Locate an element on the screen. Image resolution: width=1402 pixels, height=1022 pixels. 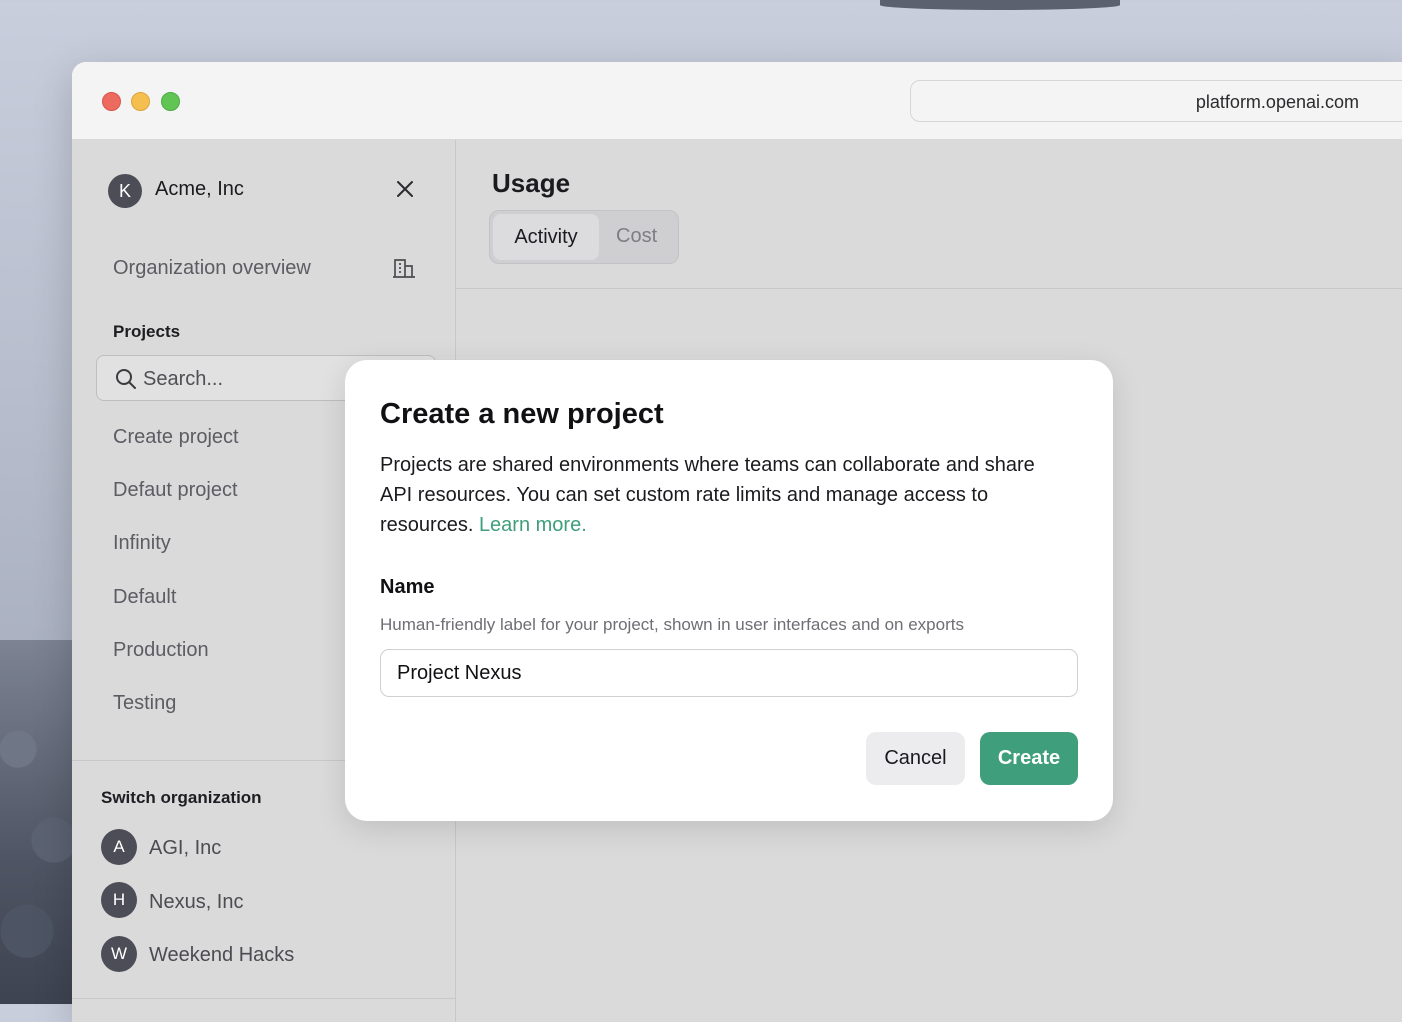
current-org-name: Acme, Inc is located at coordinates (199, 189).